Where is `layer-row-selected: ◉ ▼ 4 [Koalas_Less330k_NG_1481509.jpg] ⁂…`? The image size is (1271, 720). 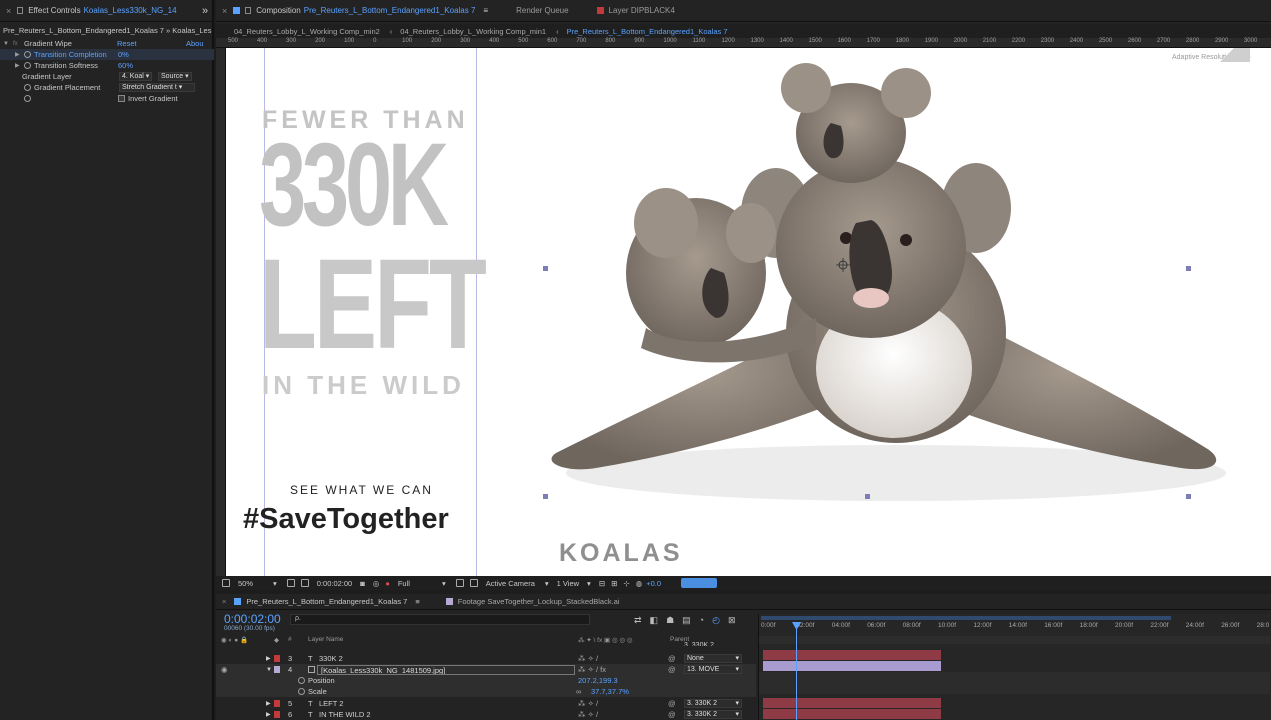 layer-row-selected: ◉ ▼ 4 [Koalas_Less330k_NG_1481509.jpg] ⁂… is located at coordinates (486, 669).